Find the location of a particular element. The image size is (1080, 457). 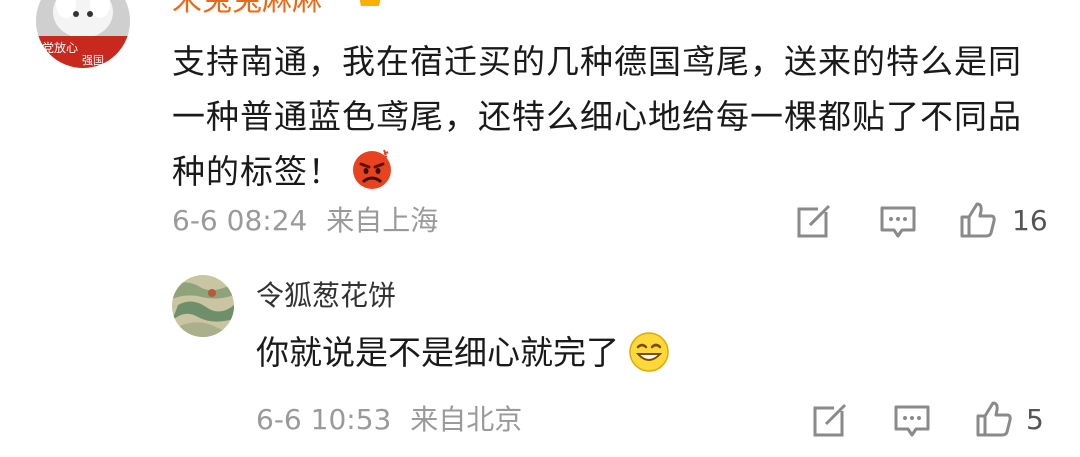

reply-meta: 6-6 10:53 来自北京 is located at coordinates (389, 420).